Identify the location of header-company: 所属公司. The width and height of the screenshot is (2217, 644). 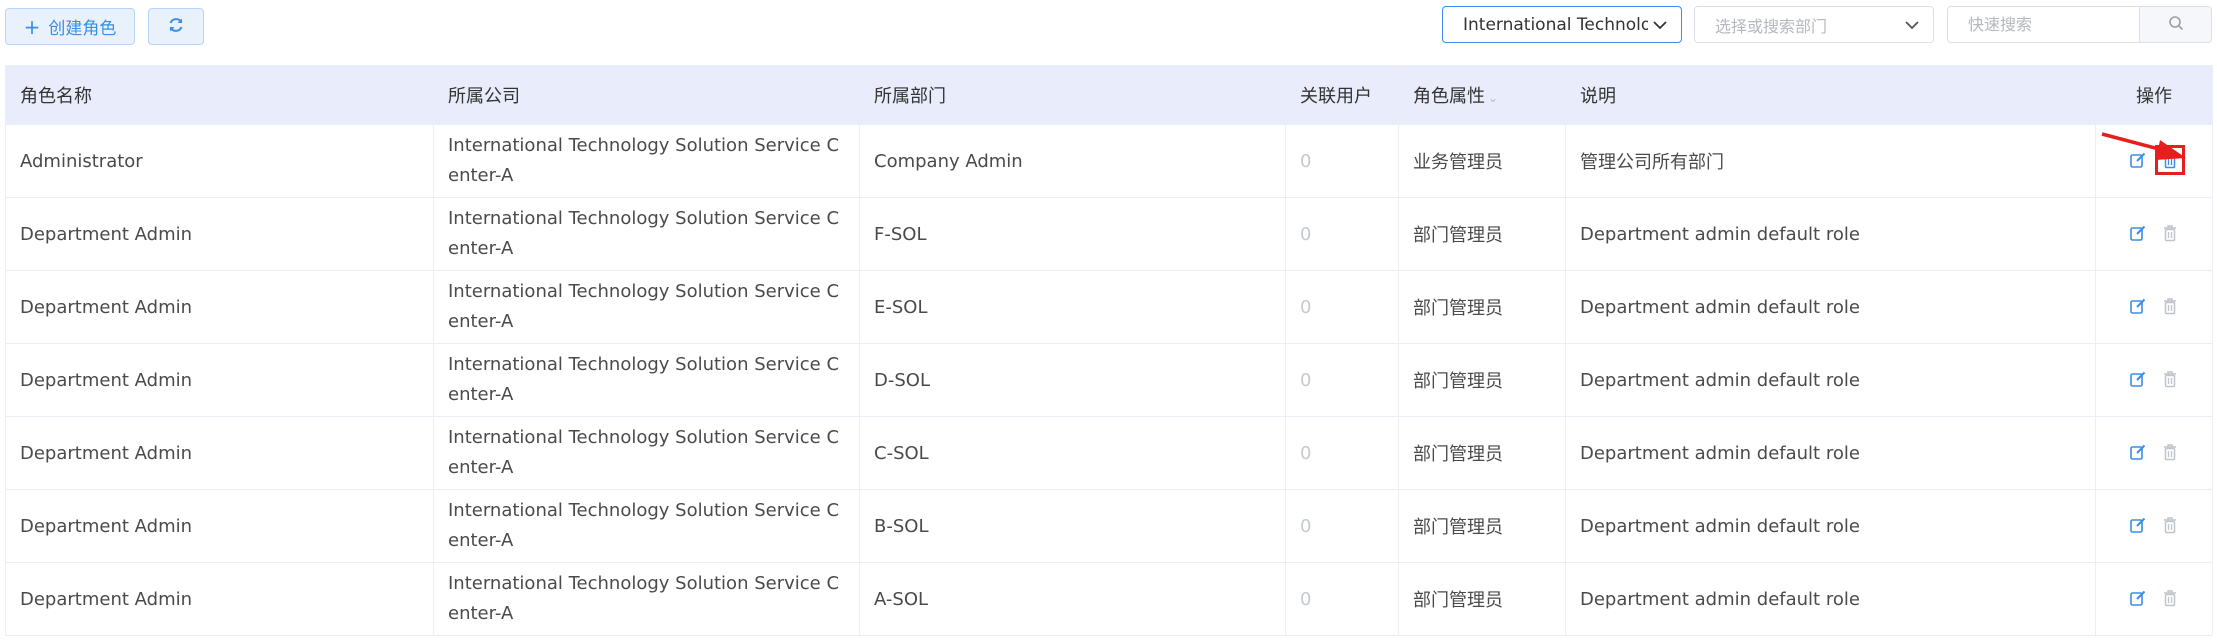
(646, 95).